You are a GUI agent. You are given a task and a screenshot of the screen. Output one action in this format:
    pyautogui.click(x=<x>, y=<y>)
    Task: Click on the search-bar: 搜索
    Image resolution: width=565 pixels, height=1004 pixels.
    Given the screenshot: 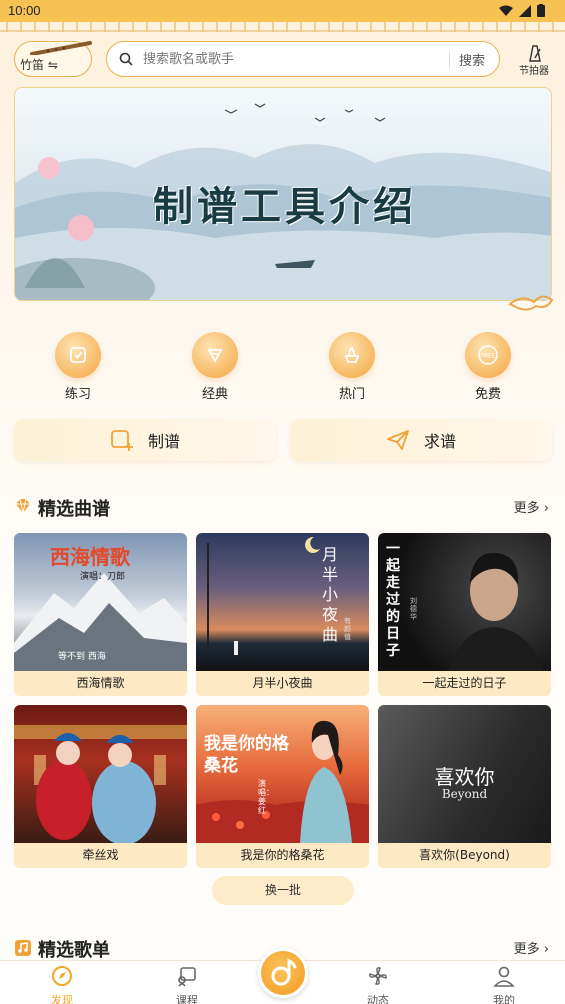 What is the action you would take?
    pyautogui.click(x=303, y=59)
    